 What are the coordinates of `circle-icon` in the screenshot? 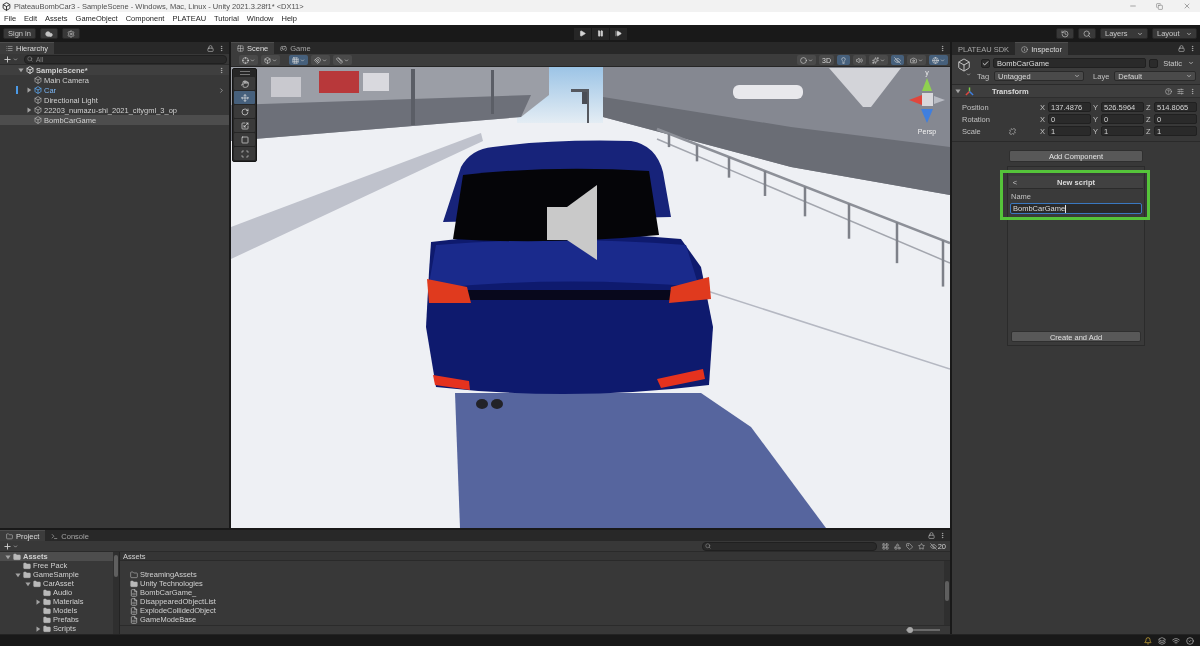 It's located at (804, 60).